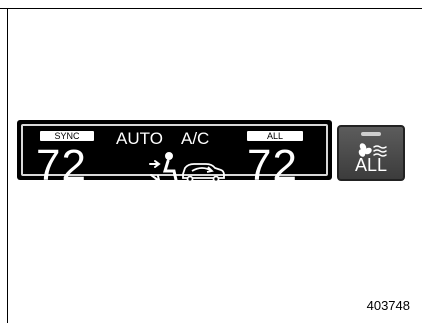  Describe the element at coordinates (388, 305) in the screenshot. I see `figure-number: 403748` at that location.